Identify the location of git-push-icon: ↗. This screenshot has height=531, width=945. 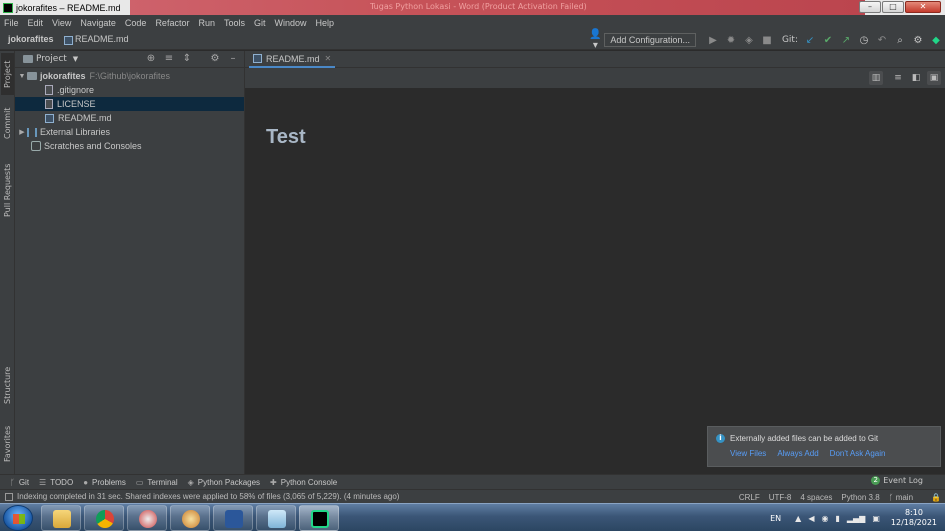
(846, 40).